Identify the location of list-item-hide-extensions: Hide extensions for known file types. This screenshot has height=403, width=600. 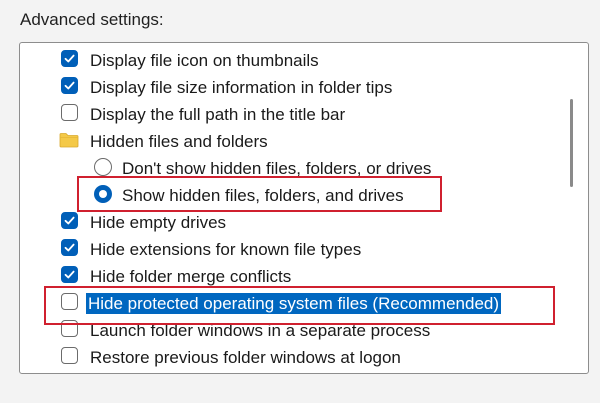
(290, 249).